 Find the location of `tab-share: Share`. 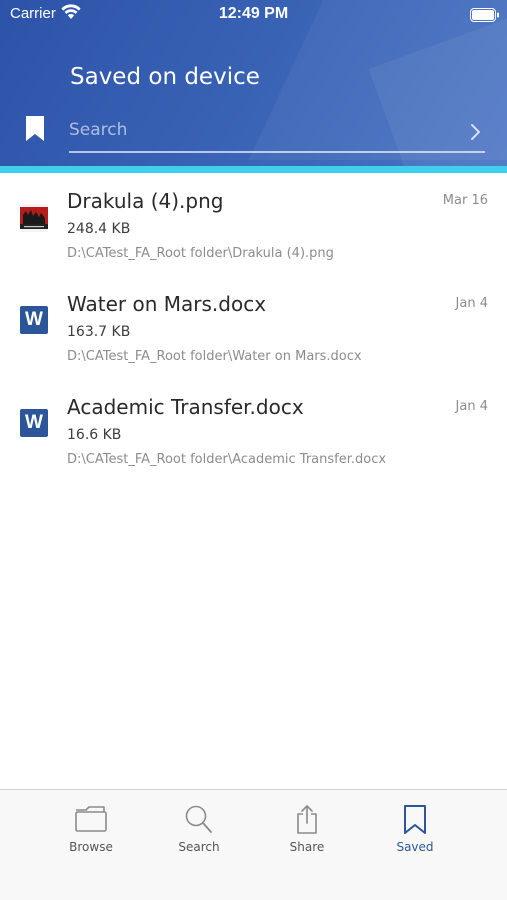

tab-share: Share is located at coordinates (307, 829).